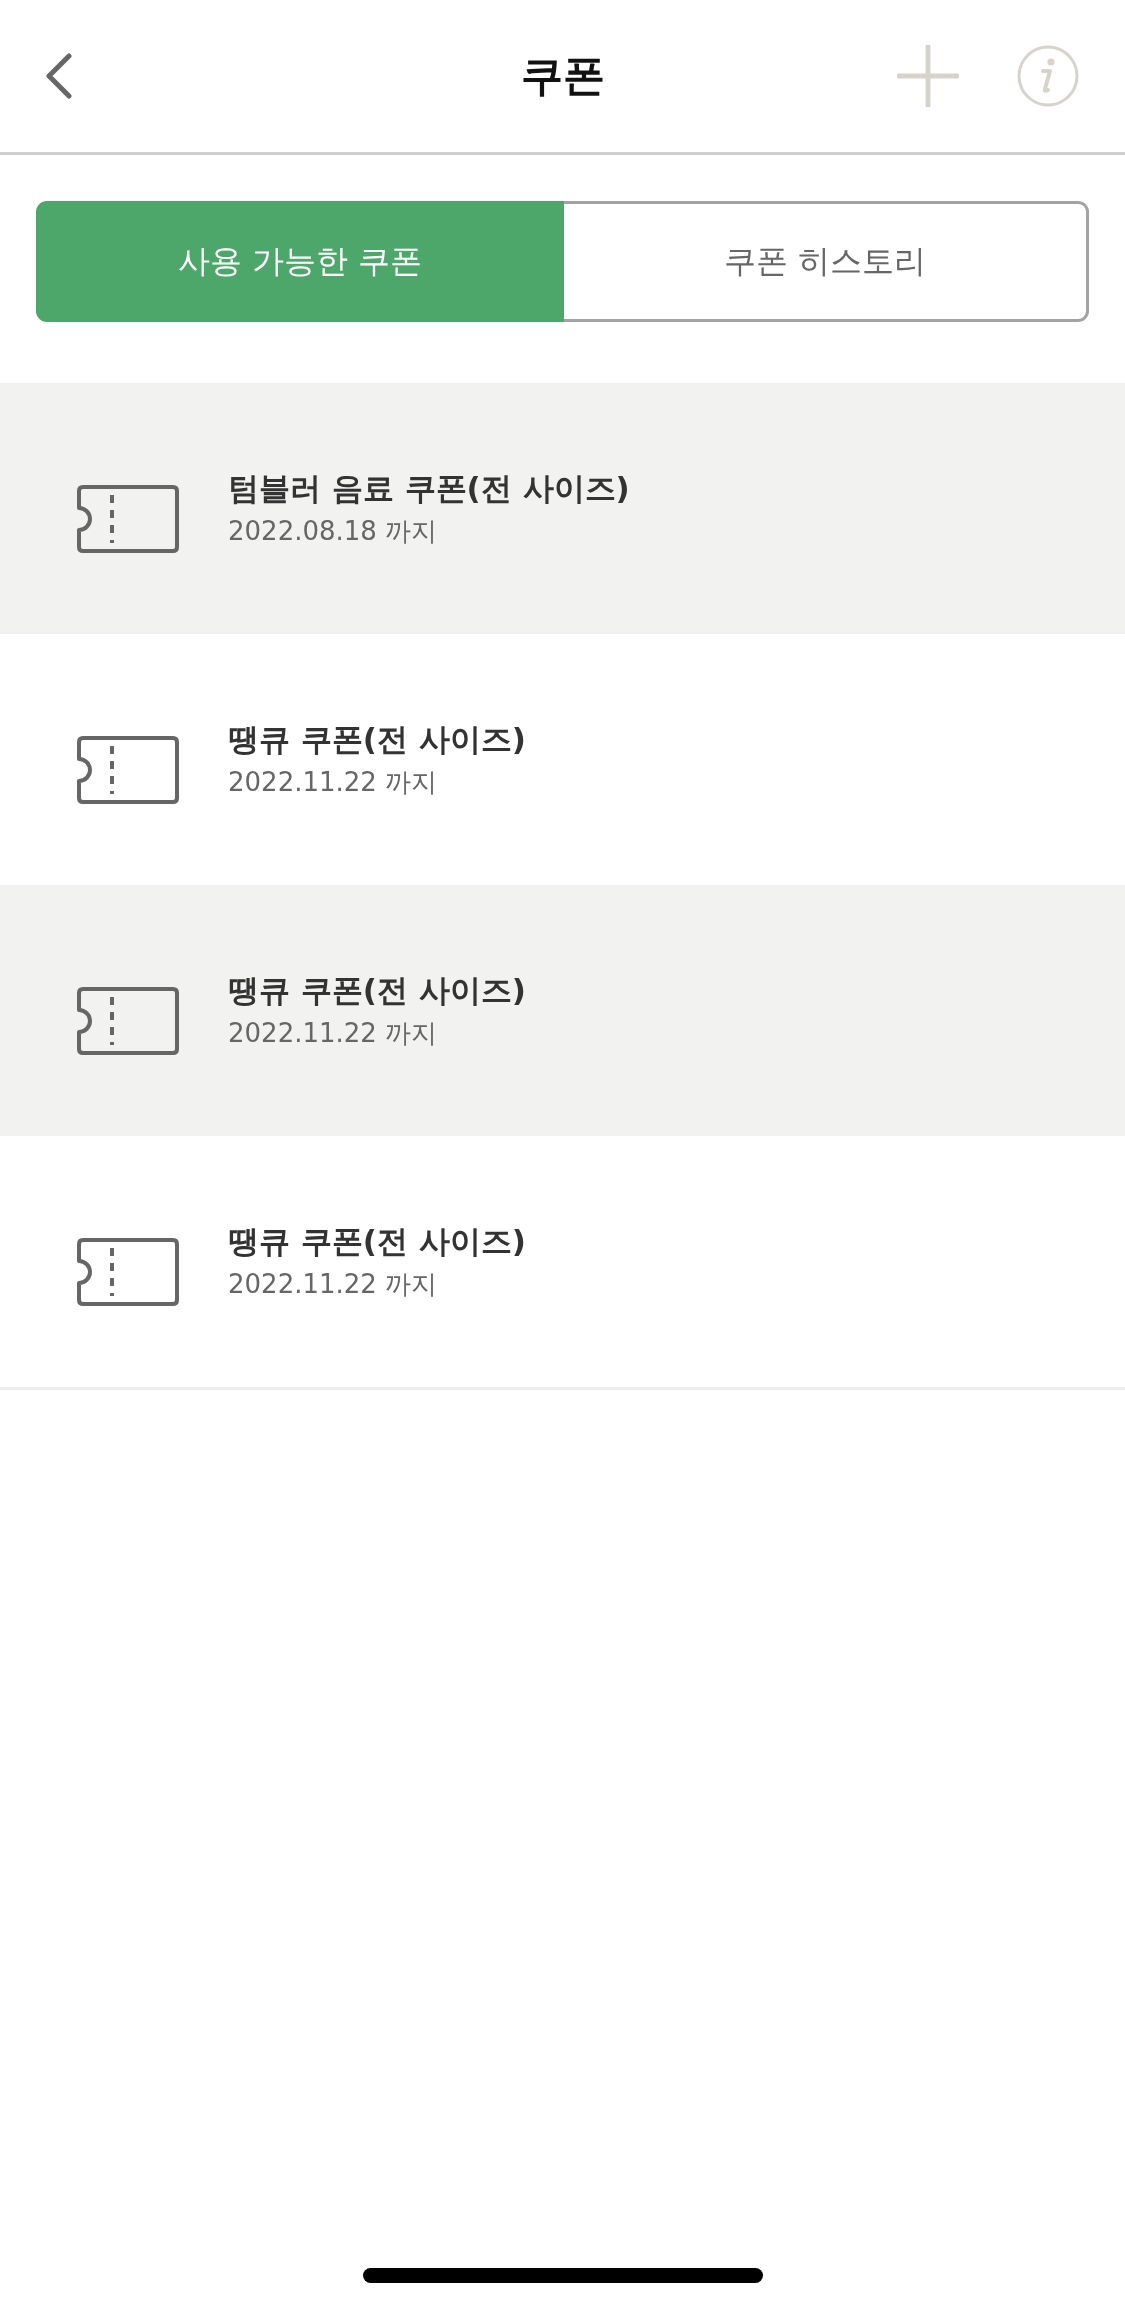 The width and height of the screenshot is (1125, 2306). I want to click on page-title: 쿠폰, so click(562, 76).